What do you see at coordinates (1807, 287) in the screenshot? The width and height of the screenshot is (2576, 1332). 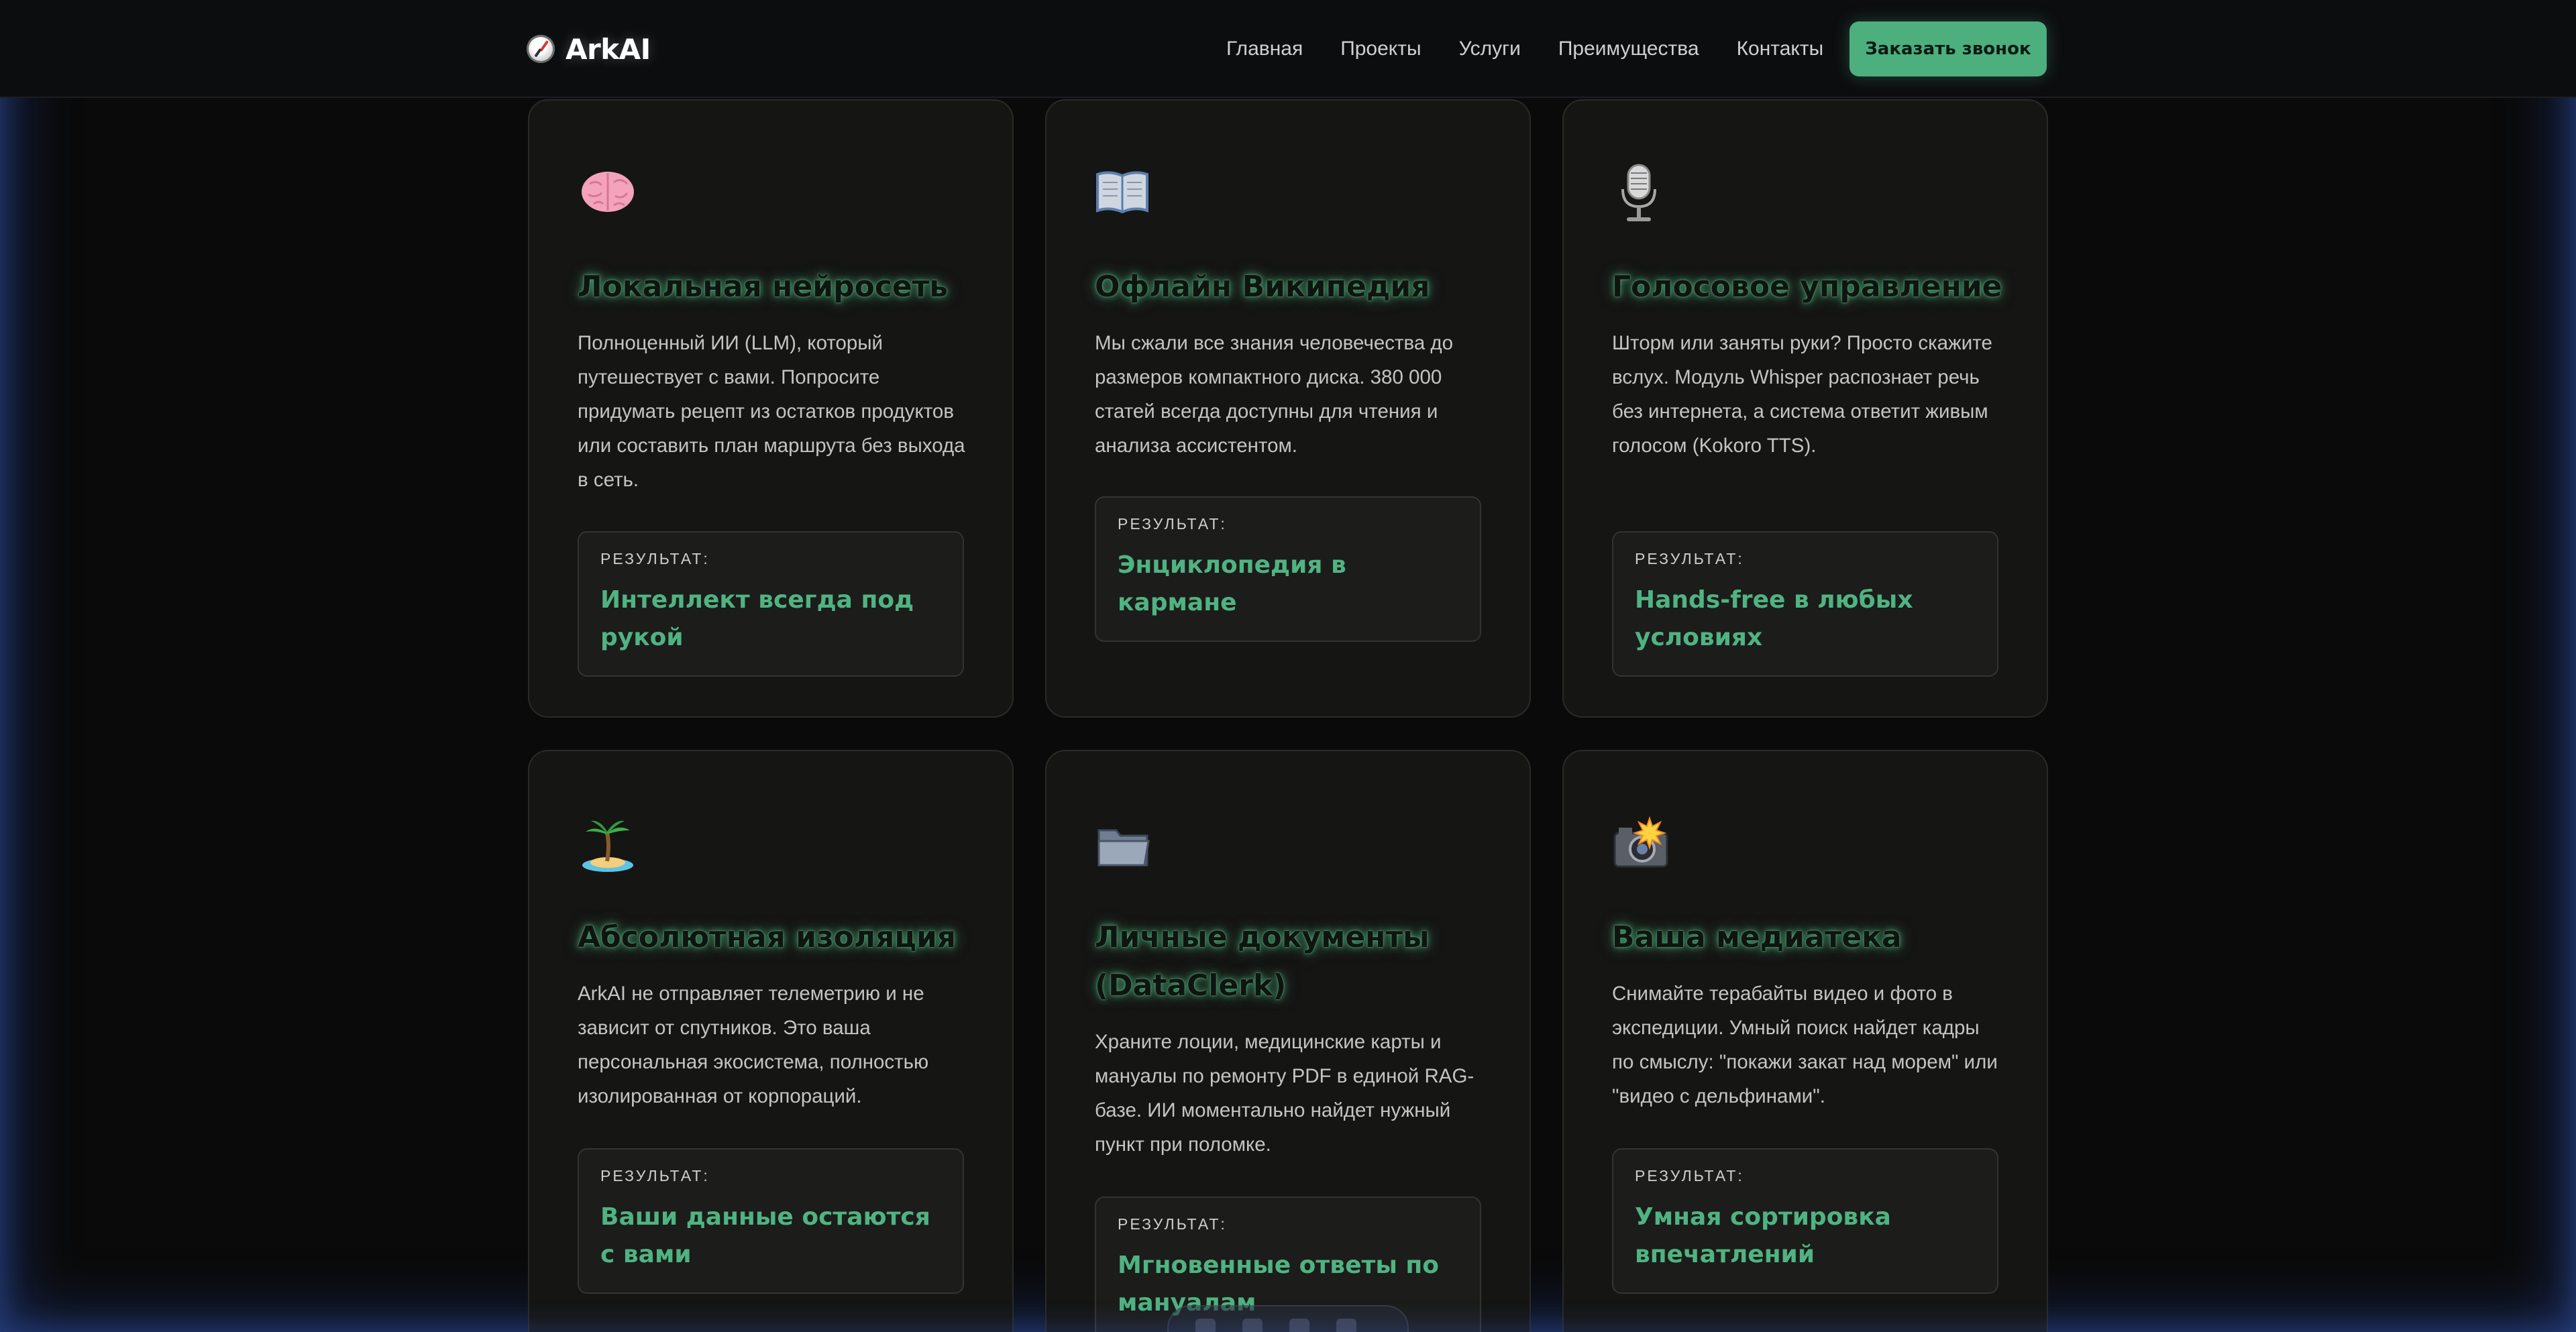 I see `card-title: Голосовое управление` at bounding box center [1807, 287].